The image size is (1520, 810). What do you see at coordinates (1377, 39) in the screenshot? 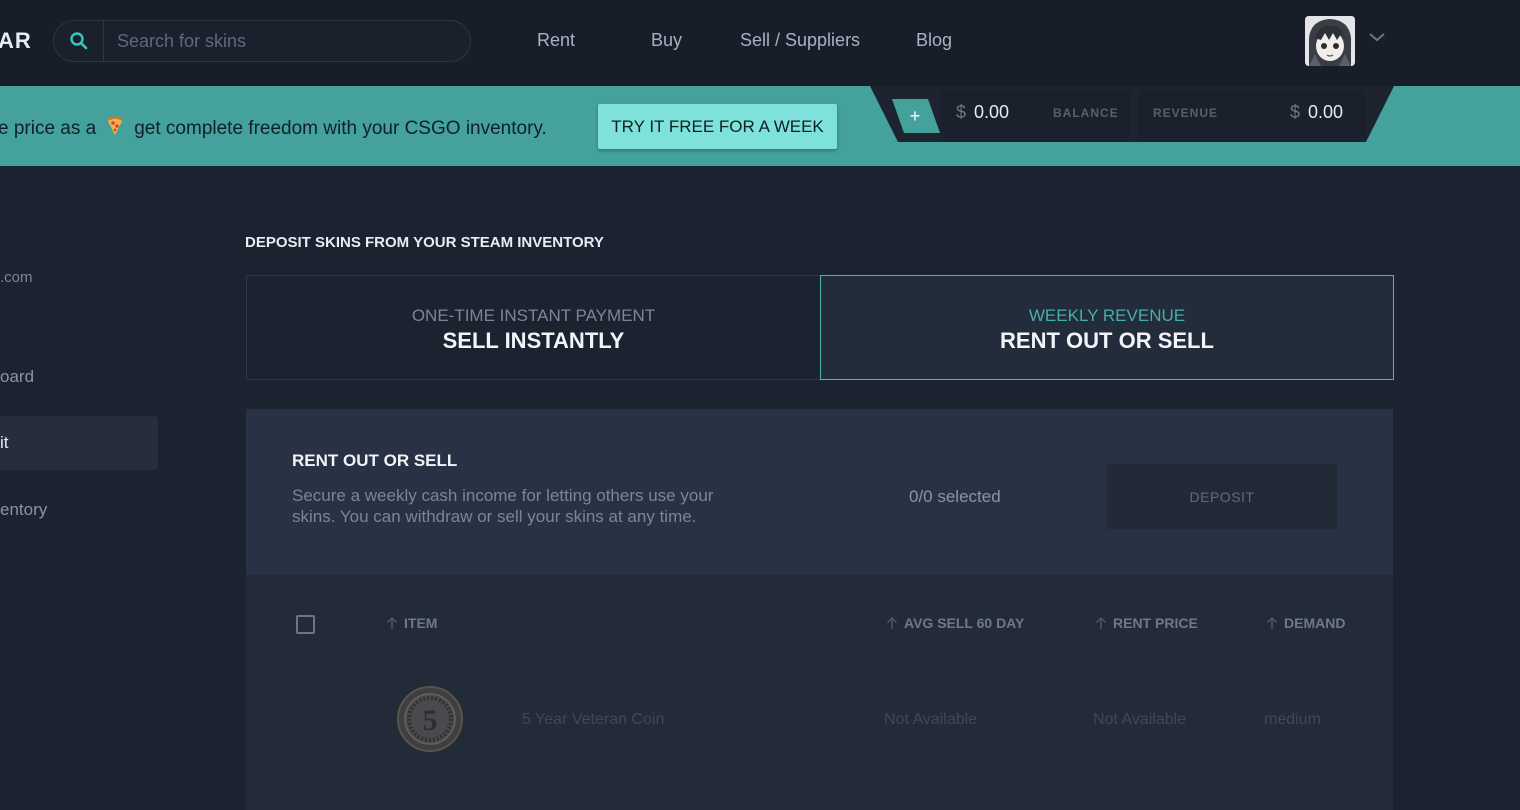
I see `chevron-down-icon` at bounding box center [1377, 39].